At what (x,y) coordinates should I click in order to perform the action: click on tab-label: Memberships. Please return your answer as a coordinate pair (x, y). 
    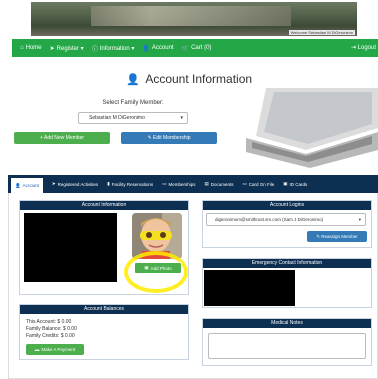
    Looking at the image, I should click on (182, 184).